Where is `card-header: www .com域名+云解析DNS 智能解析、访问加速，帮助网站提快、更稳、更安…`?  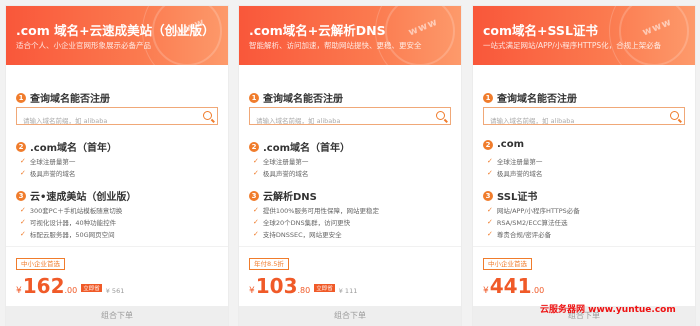
card-header: www .com域名+云解析DNS 智能解析、访问加速，帮助网站提快、更稳、更安… is located at coordinates (350, 35).